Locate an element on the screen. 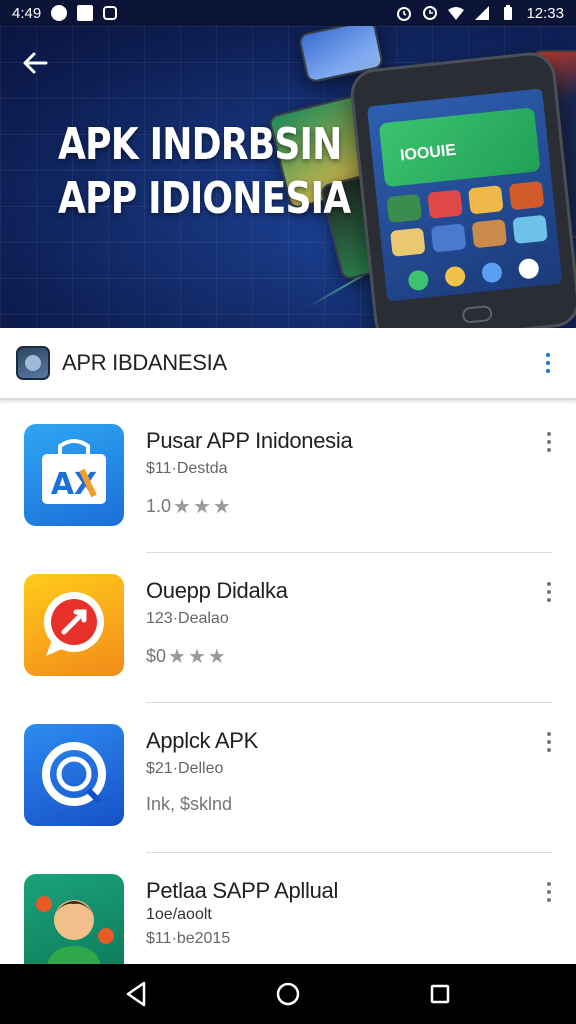  rating-value: Ink, $sklnd is located at coordinates (189, 804).